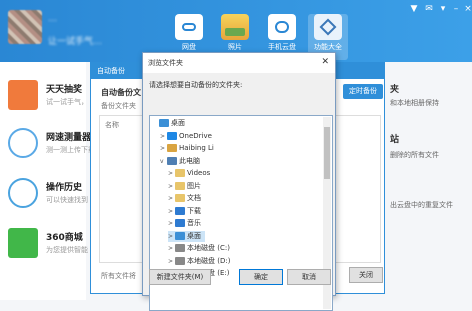 This screenshot has width=472, height=311. I want to click on right-line-3: 出云盘中的重复文件, so click(421, 205).